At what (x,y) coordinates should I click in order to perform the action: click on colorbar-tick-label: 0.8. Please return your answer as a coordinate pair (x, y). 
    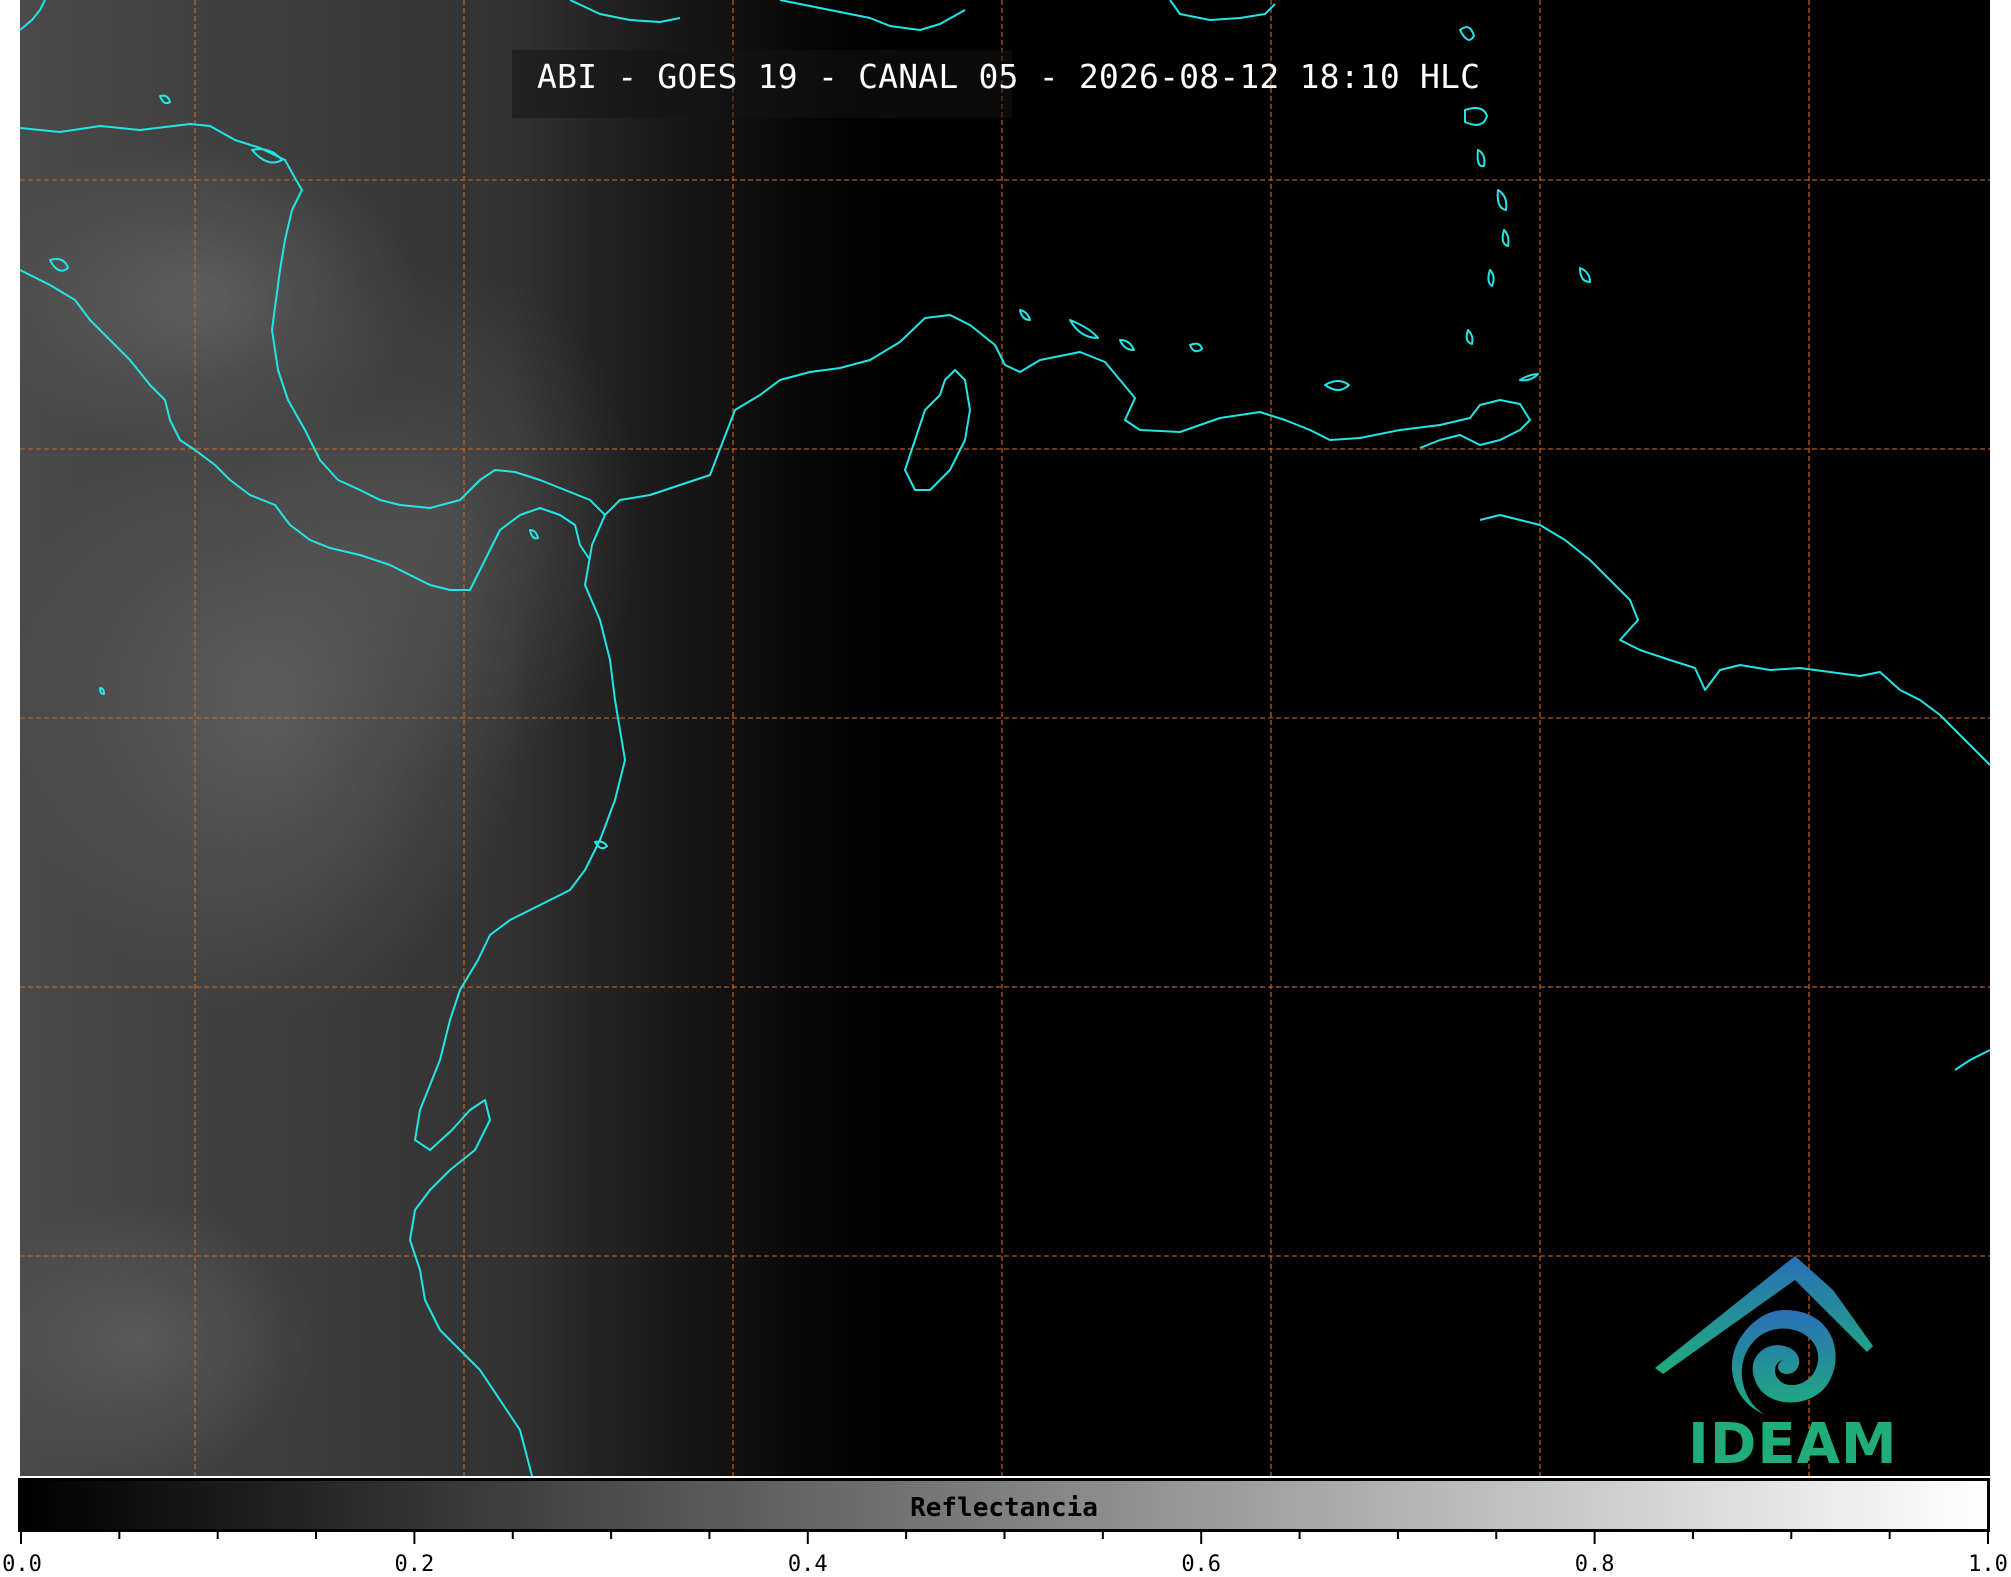
    Looking at the image, I should click on (1594, 1564).